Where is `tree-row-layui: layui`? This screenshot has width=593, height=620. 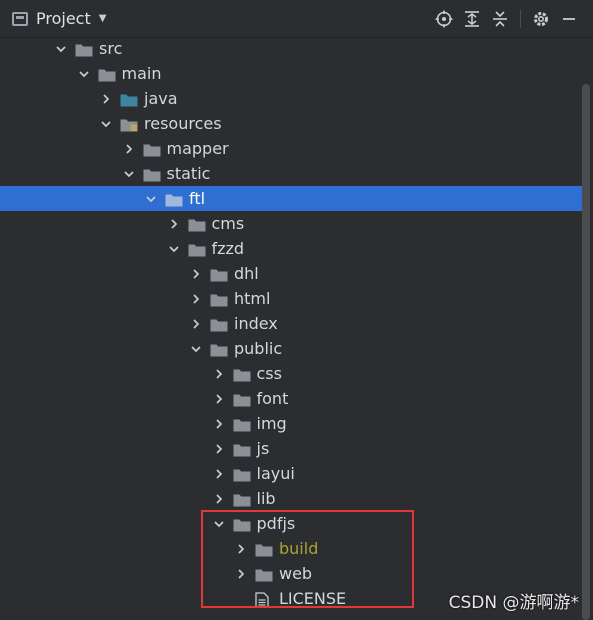 tree-row-layui: layui is located at coordinates (294, 473).